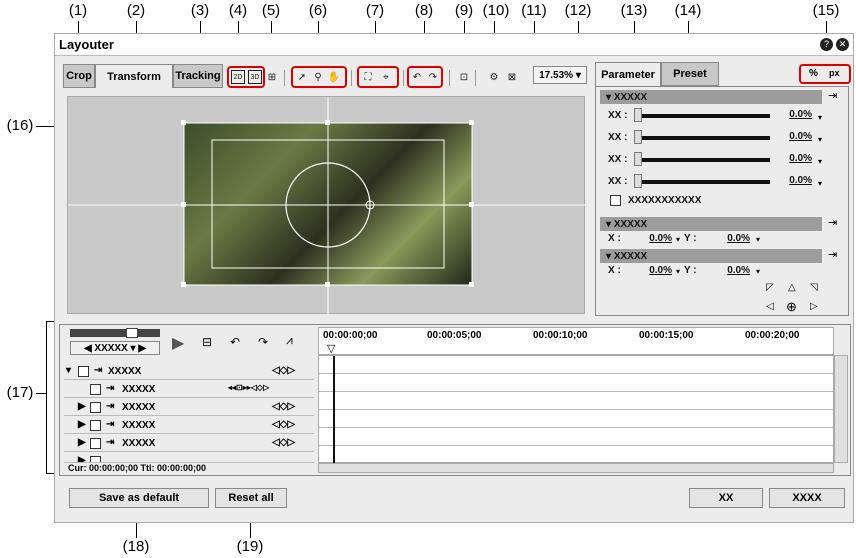 This screenshot has width=856, height=558. What do you see at coordinates (271, 10) in the screenshot?
I see `callout-5: (5)` at bounding box center [271, 10].